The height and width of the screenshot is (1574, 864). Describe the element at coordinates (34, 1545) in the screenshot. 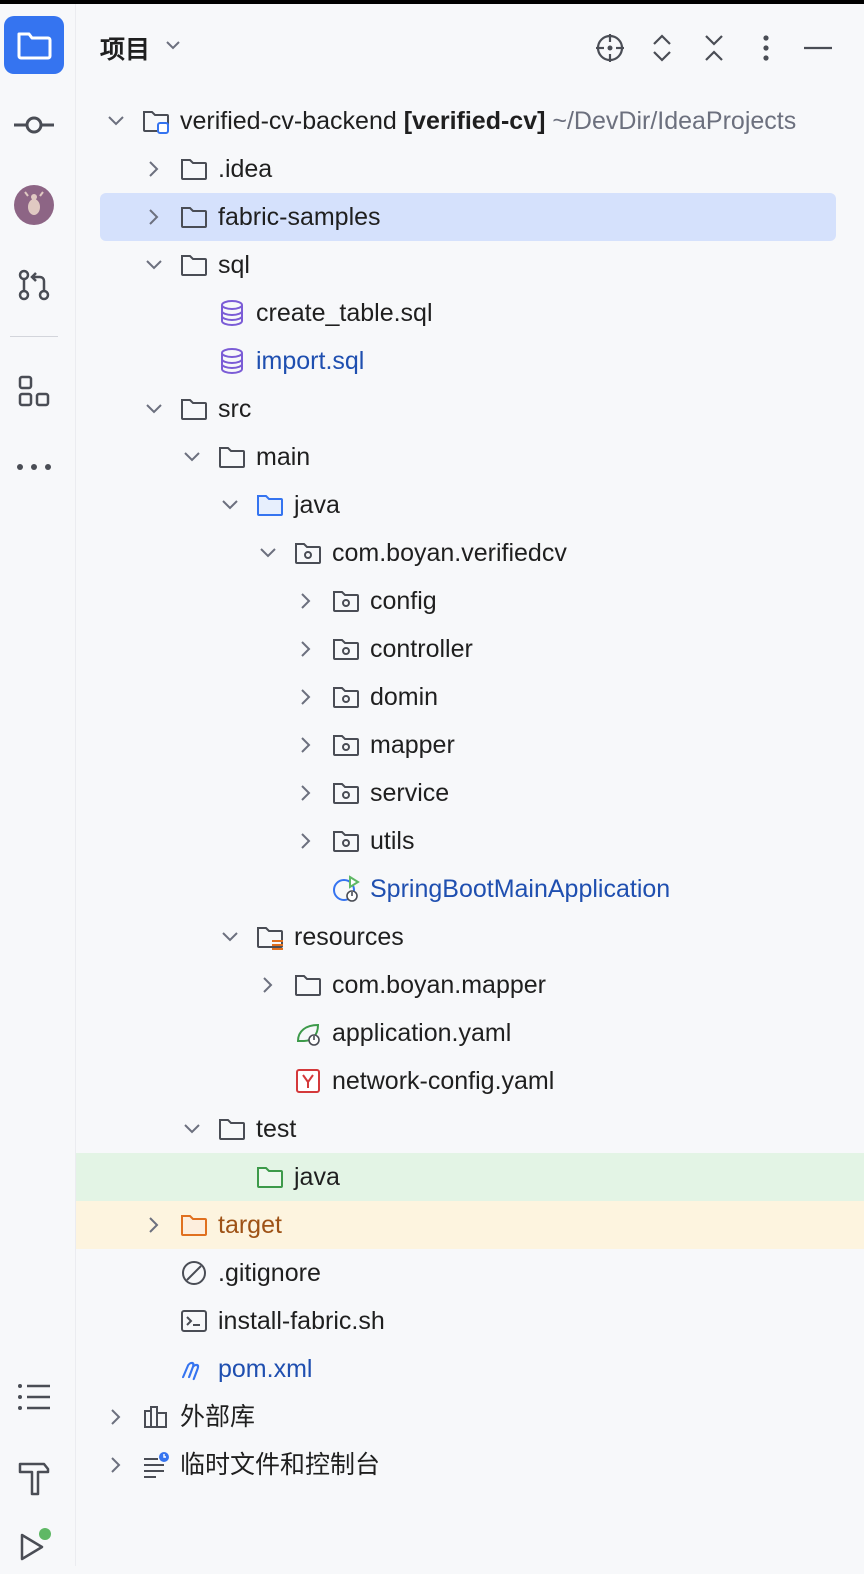

I see `run-tool-button` at that location.